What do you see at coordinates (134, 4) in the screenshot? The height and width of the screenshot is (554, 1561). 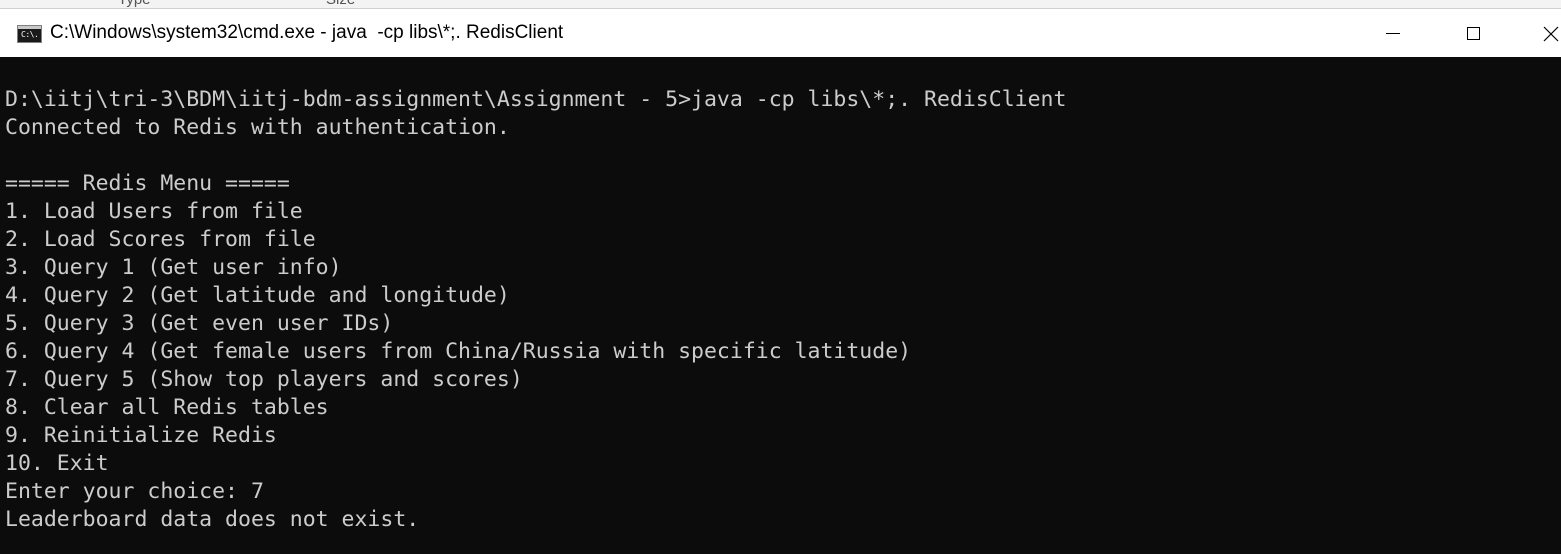 I see `background-column-type: Type` at bounding box center [134, 4].